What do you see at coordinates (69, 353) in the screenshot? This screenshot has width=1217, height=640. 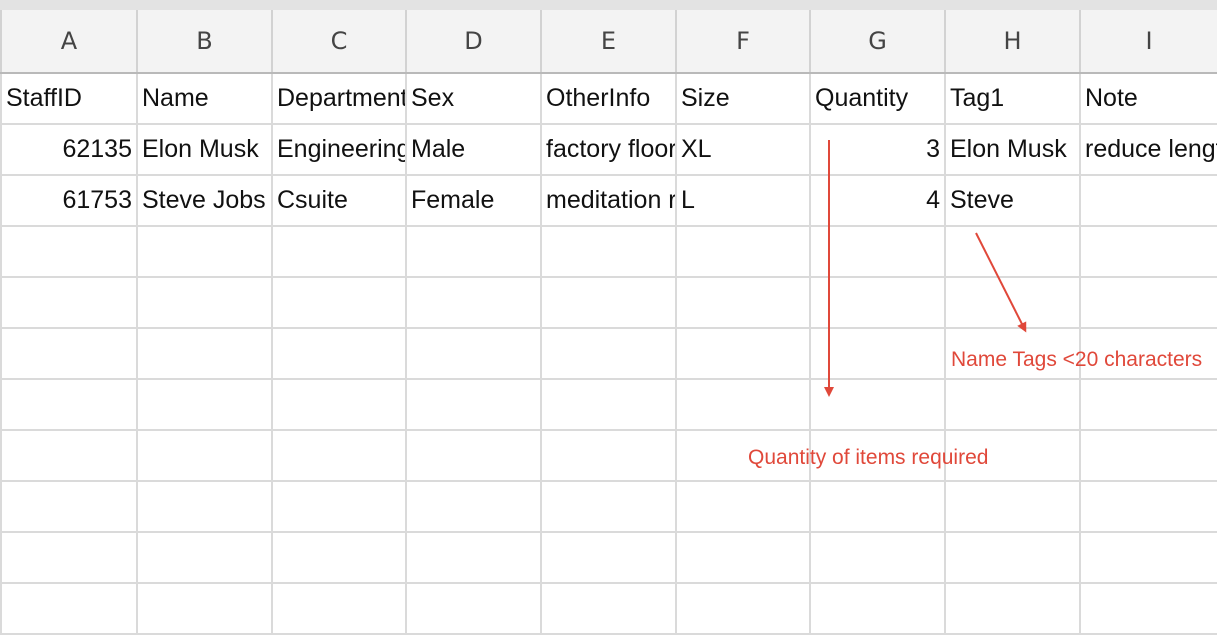 I see `cell-a6` at bounding box center [69, 353].